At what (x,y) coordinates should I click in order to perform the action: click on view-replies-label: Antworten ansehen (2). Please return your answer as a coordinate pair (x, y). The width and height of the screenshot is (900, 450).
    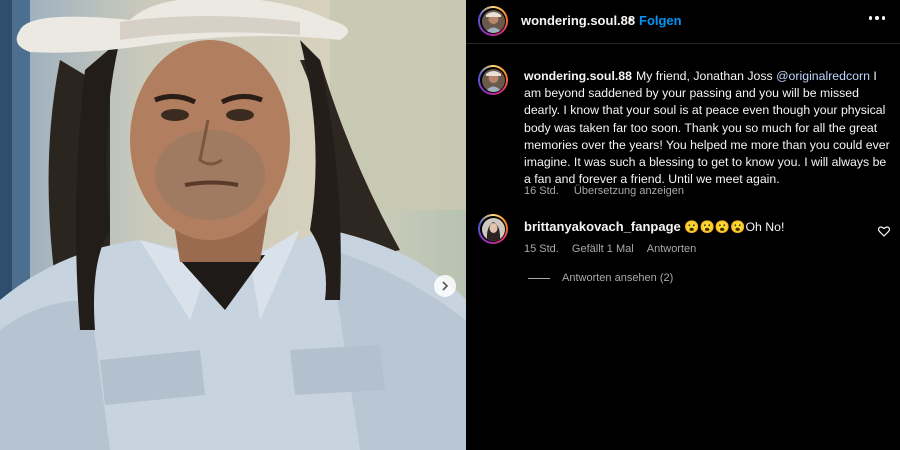
    Looking at the image, I should click on (618, 278).